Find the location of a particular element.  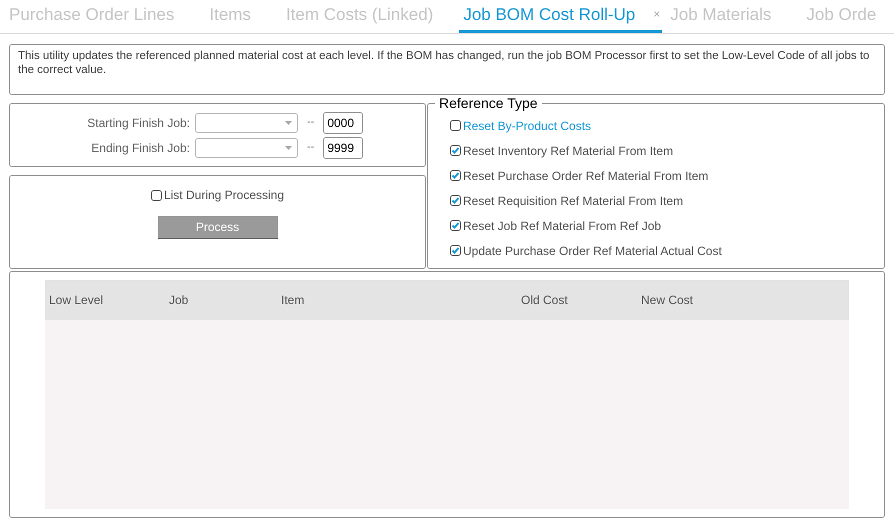

tab: Job BOM Cost Roll-Up × is located at coordinates (560, 17).